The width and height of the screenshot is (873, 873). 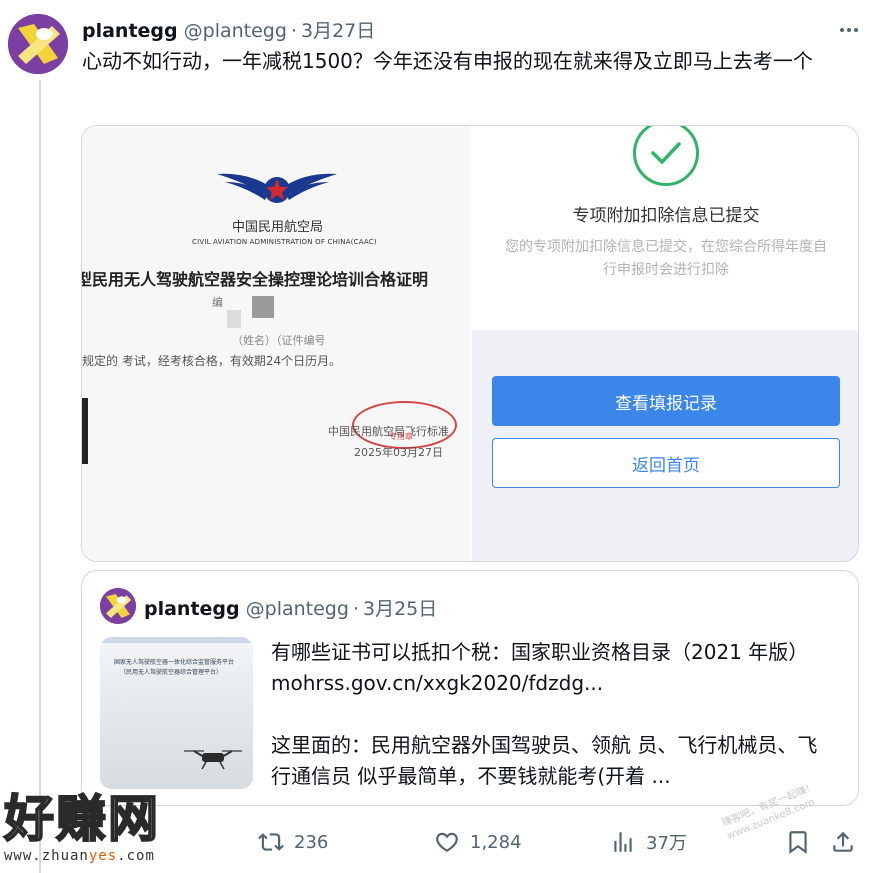 I want to click on avatar, so click(x=38, y=44).